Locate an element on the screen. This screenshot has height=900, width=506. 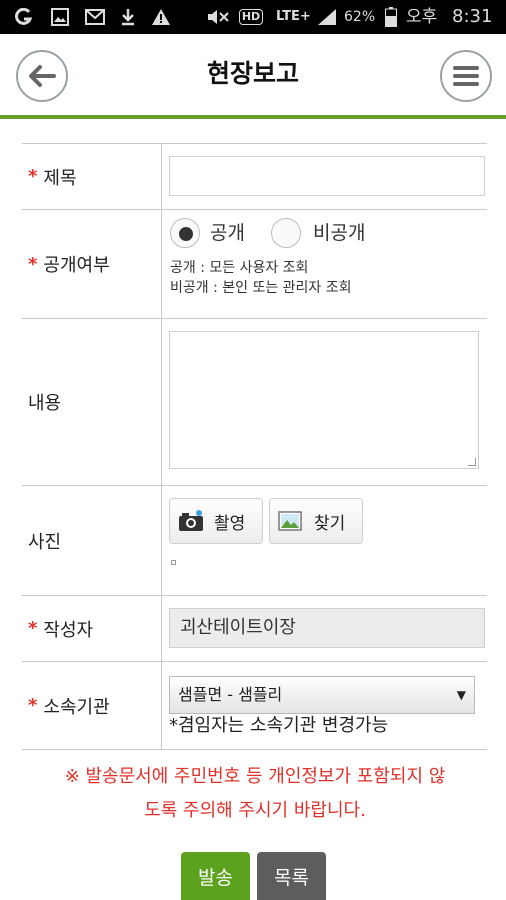
battery-percent: 62% is located at coordinates (360, 17).